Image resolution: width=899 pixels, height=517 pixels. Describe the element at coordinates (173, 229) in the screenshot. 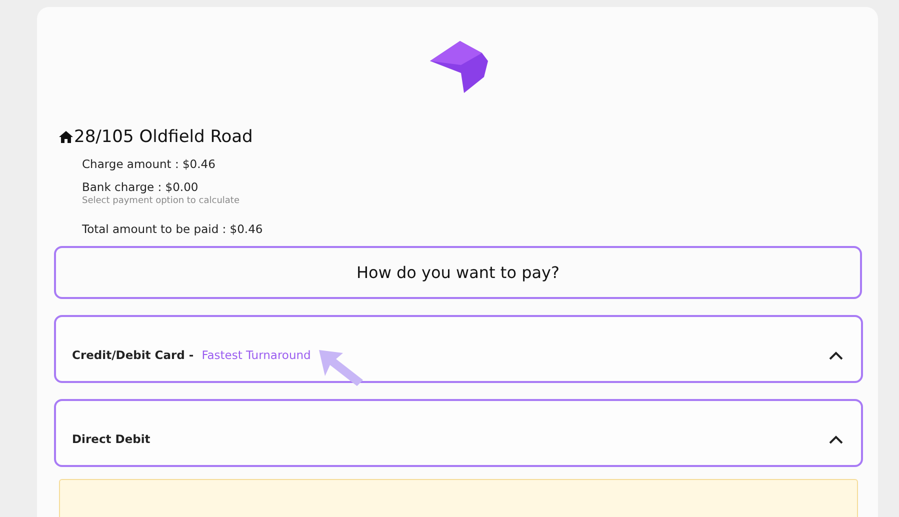

I see `charge-line: Total amount to be paid : $0.46` at that location.